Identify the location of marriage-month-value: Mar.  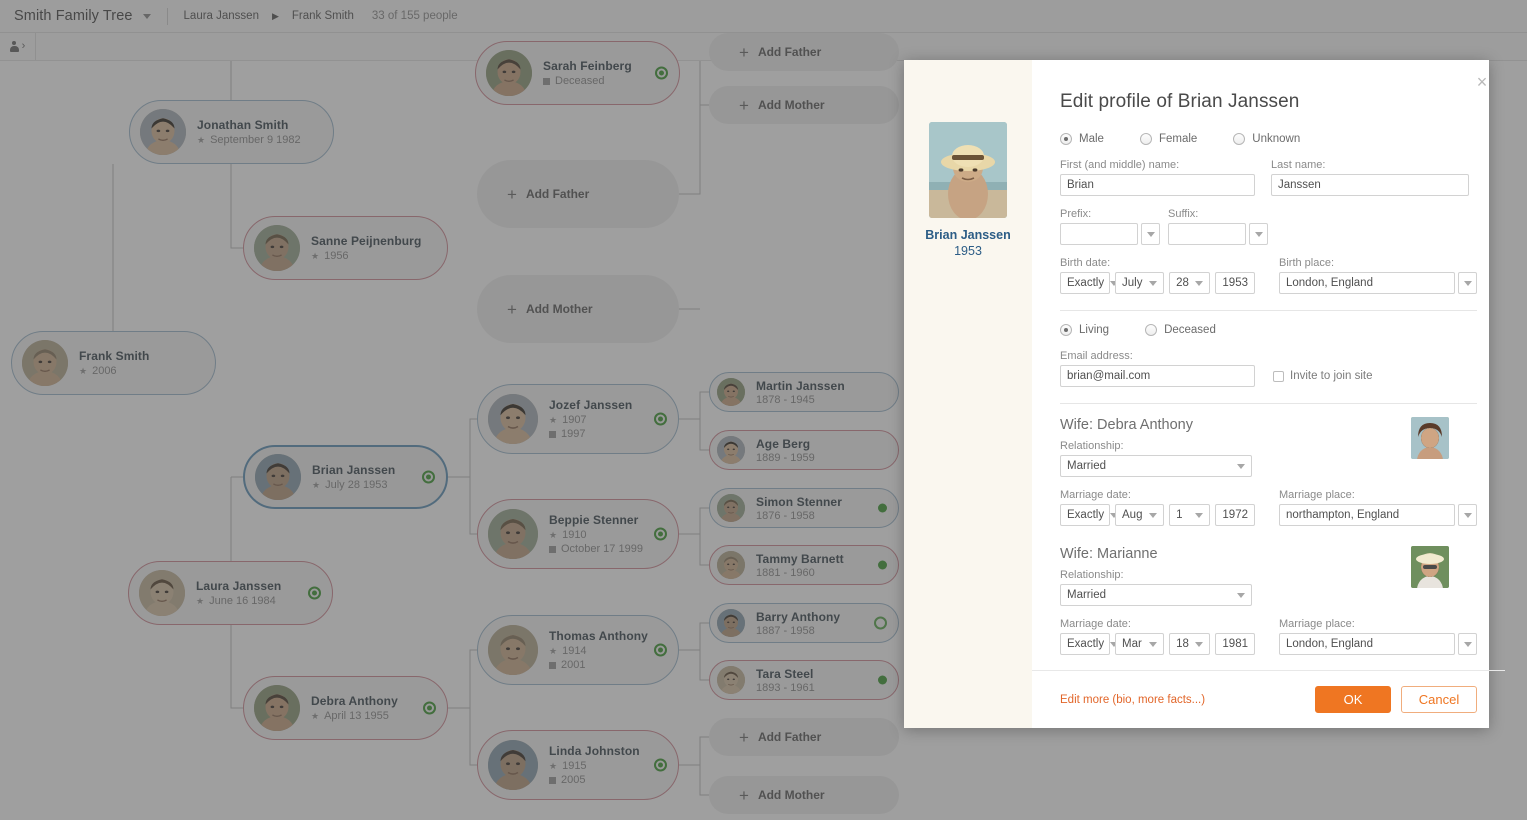
(1132, 644).